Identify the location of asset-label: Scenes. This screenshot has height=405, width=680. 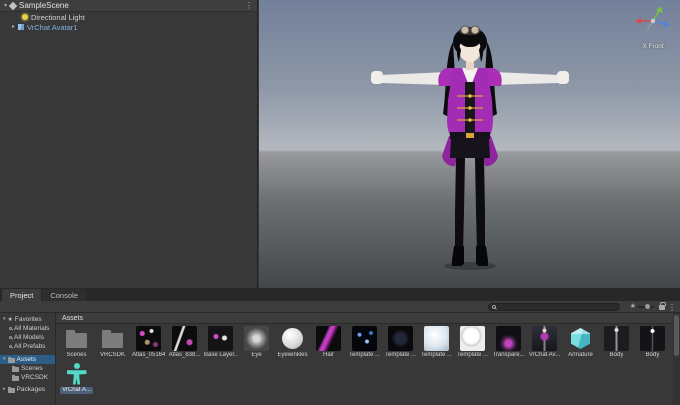
(76, 355).